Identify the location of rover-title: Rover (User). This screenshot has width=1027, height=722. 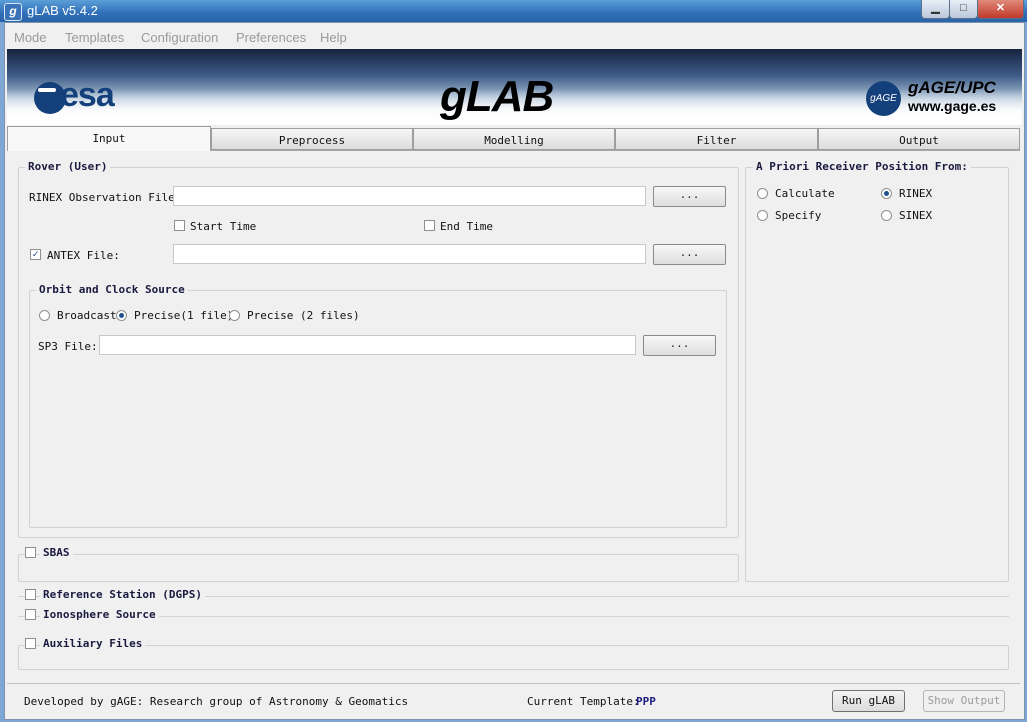
(68, 166).